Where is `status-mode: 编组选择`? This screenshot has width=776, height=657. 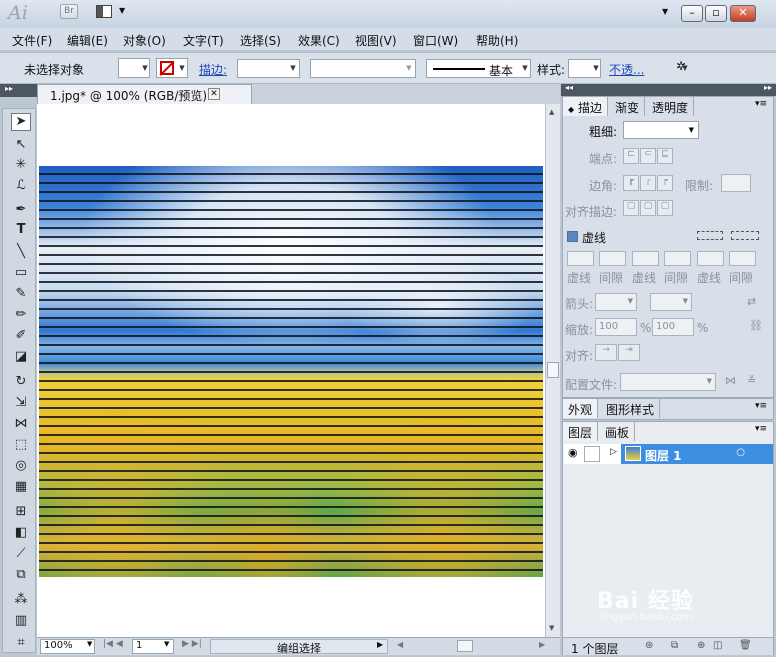 status-mode: 编组选择 is located at coordinates (299, 647).